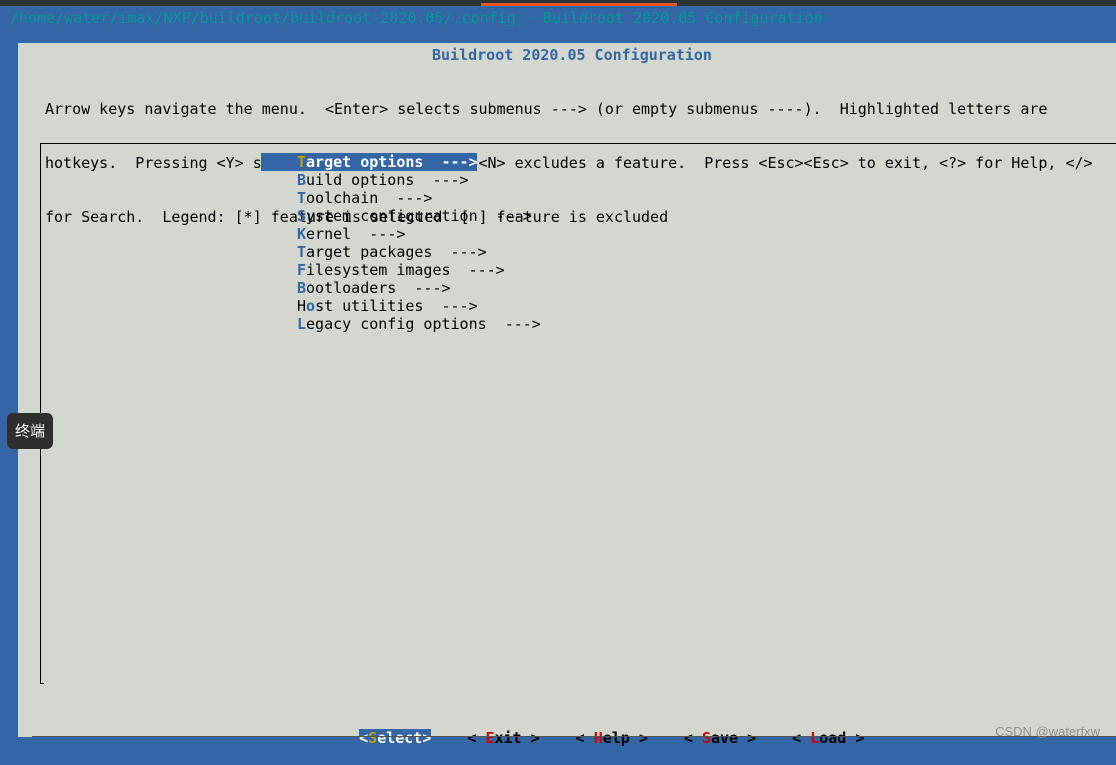 This screenshot has height=765, width=1116. What do you see at coordinates (574, 736) in the screenshot?
I see `bottom-divider` at bounding box center [574, 736].